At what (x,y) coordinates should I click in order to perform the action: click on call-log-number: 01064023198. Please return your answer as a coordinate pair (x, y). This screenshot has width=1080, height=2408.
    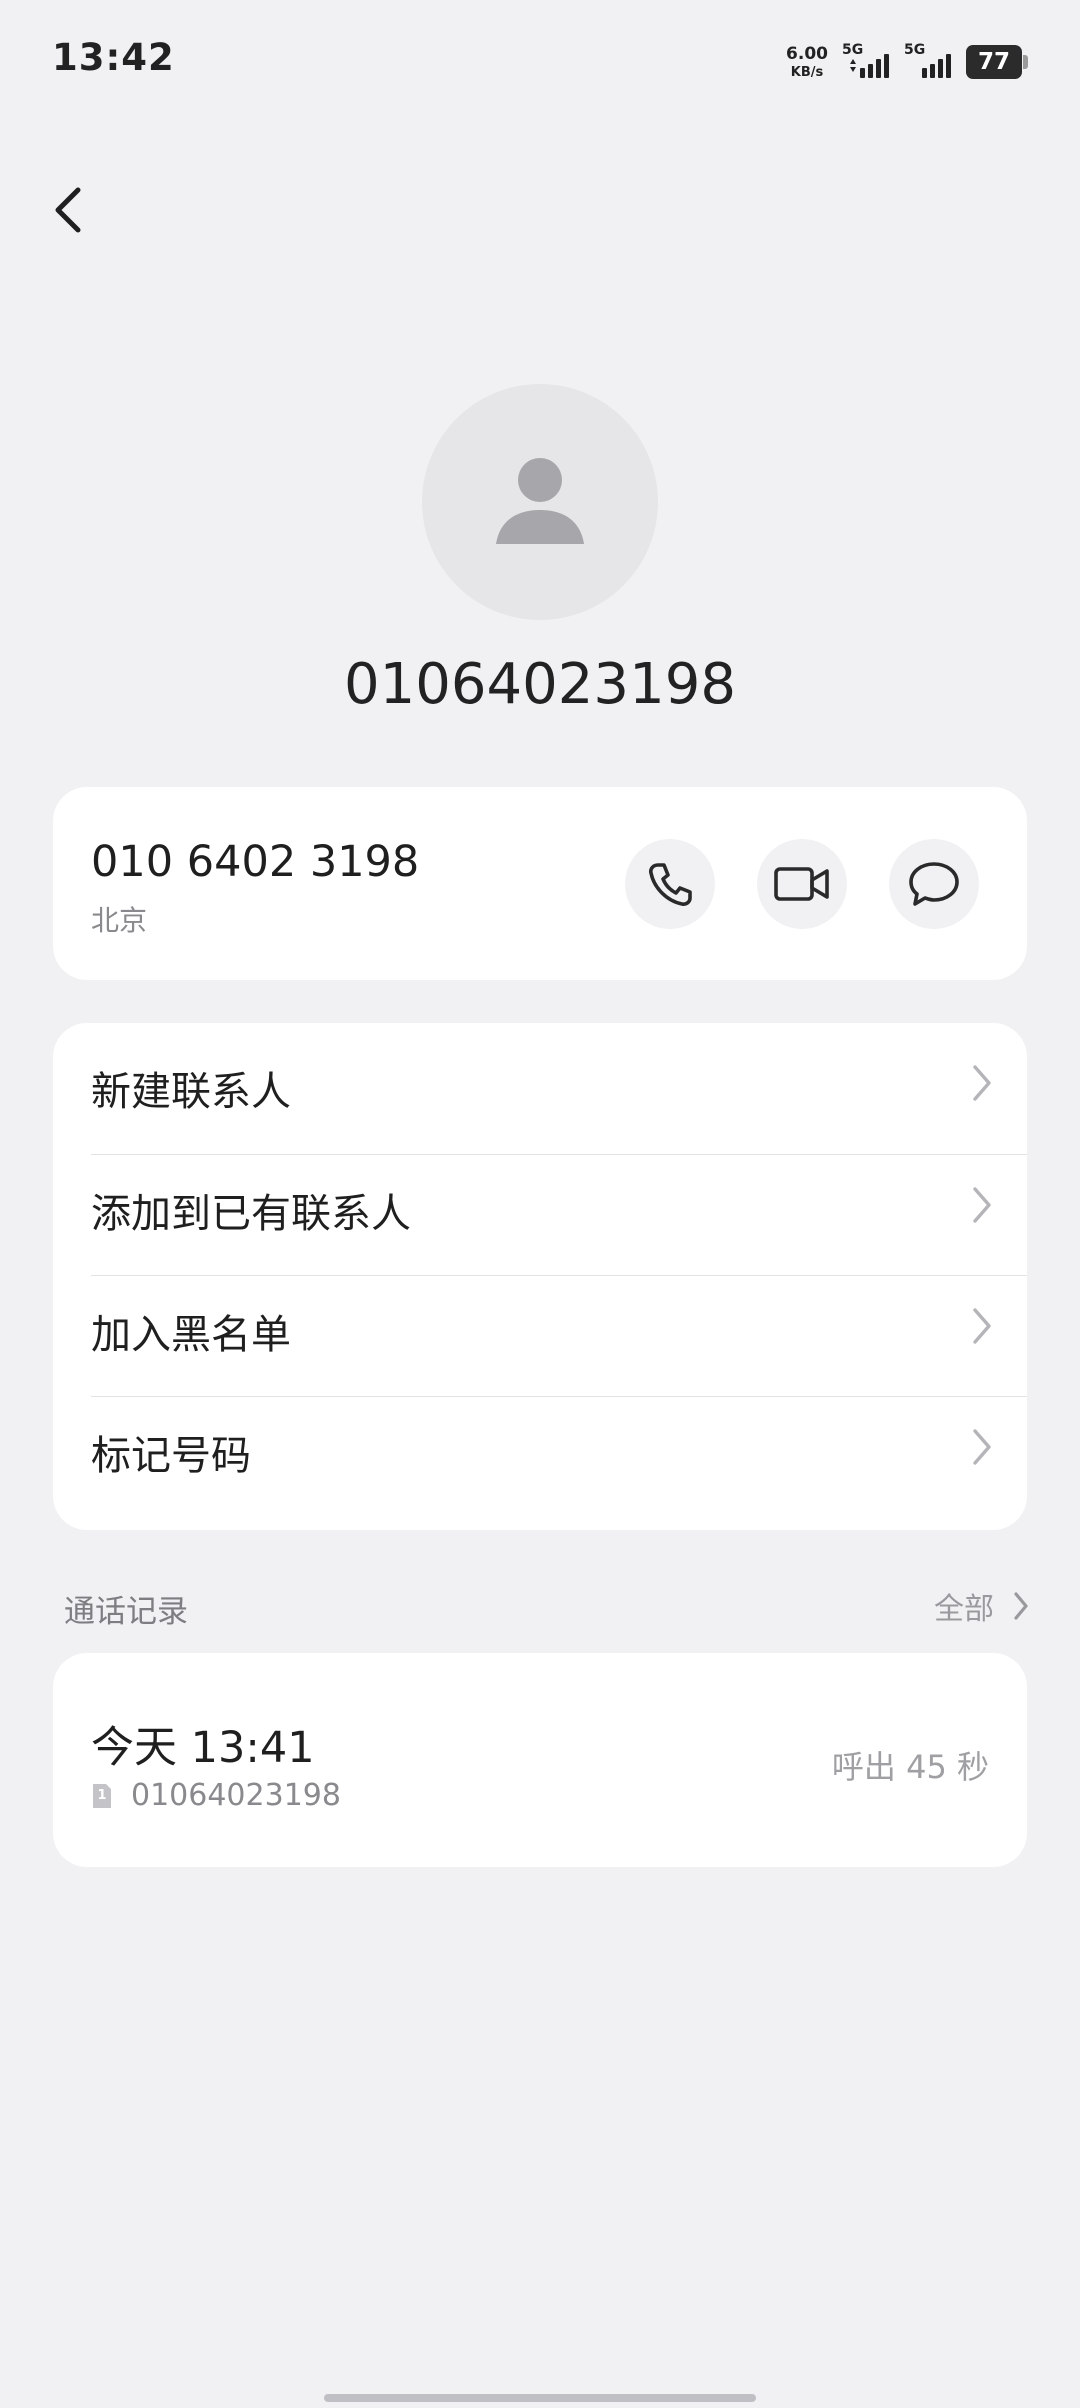
    Looking at the image, I should click on (236, 1795).